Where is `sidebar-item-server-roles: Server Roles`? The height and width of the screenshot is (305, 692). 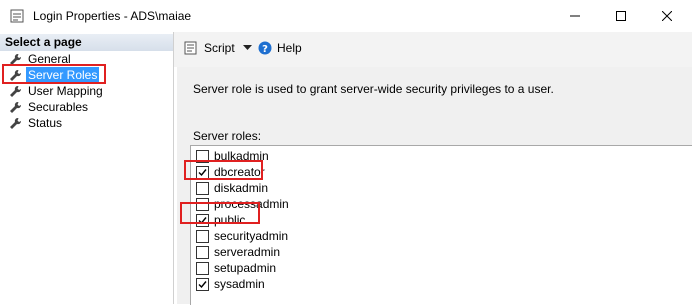 sidebar-item-server-roles: Server Roles is located at coordinates (54, 75).